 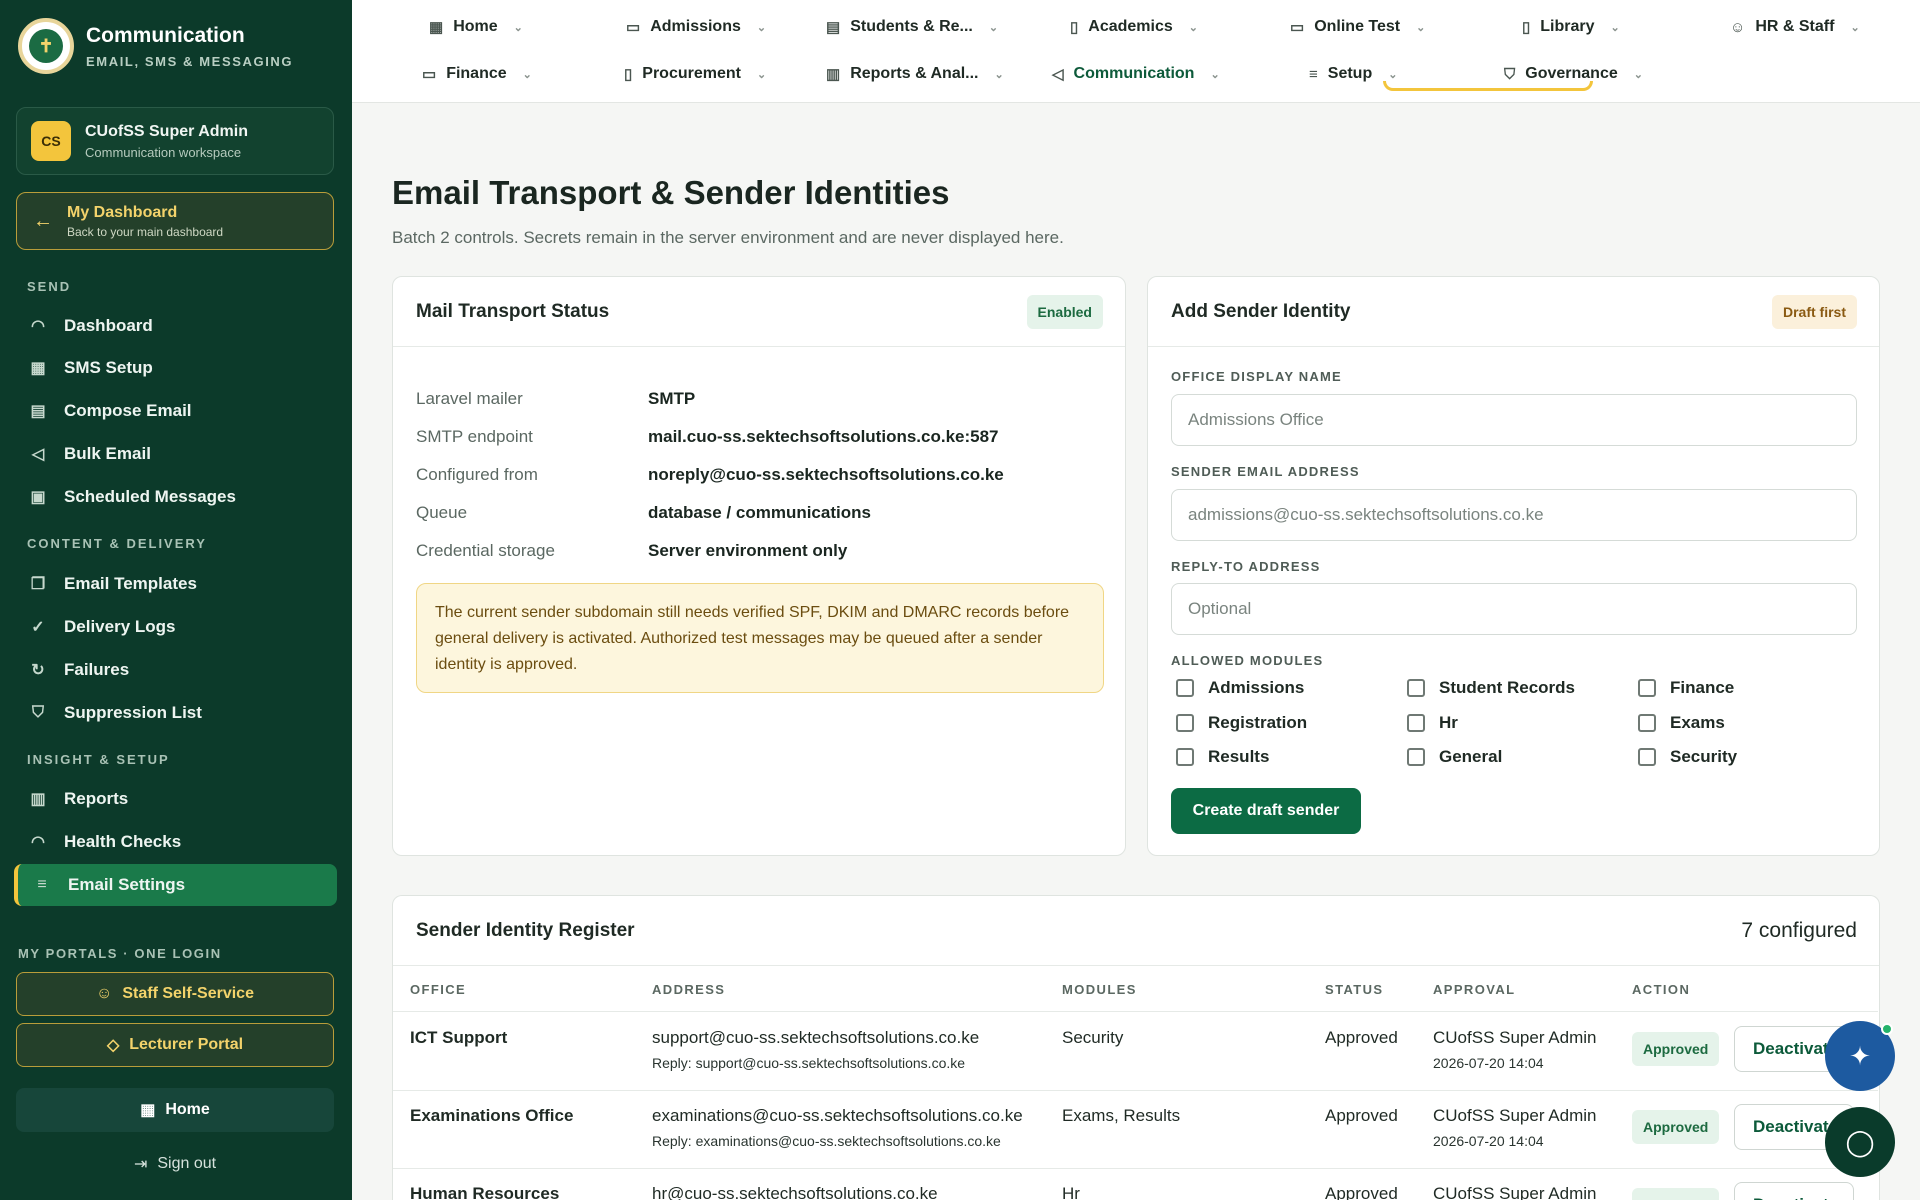 I want to click on module-checkbox-hr: Hr, so click(x=1432, y=723).